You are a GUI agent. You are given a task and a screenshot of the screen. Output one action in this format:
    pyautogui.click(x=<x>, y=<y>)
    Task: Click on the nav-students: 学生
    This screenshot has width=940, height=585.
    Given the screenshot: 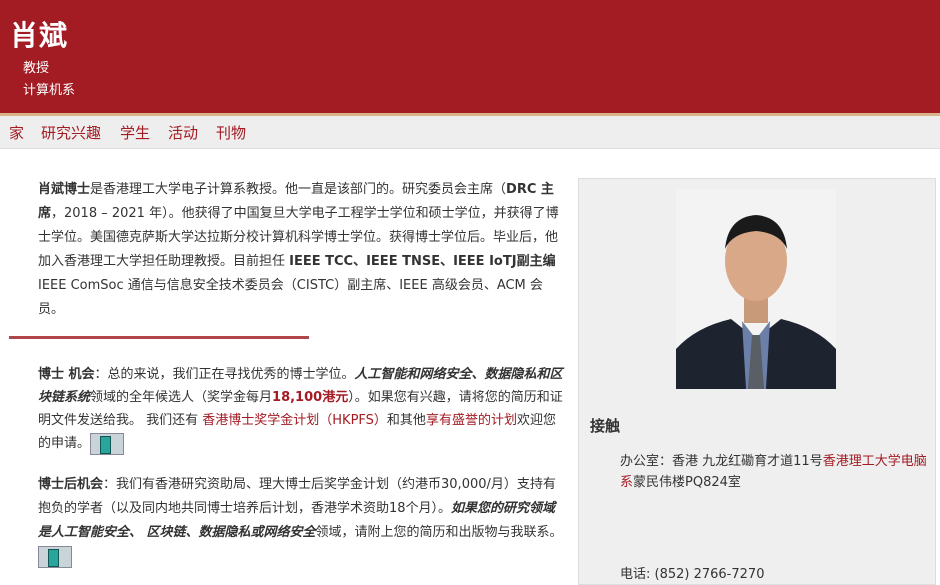 What is the action you would take?
    pyautogui.click(x=135, y=132)
    